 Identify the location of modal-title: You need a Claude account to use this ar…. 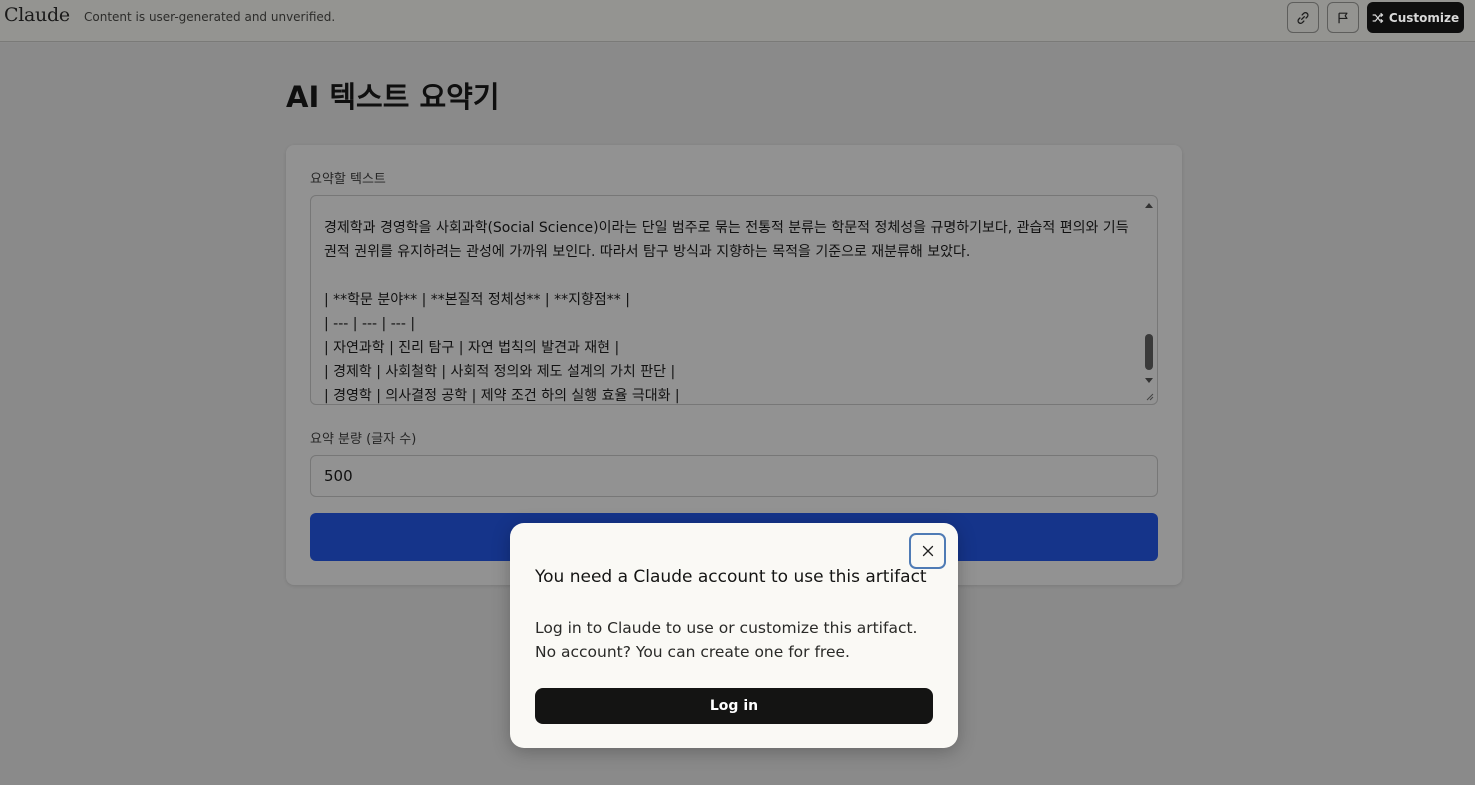
(731, 577).